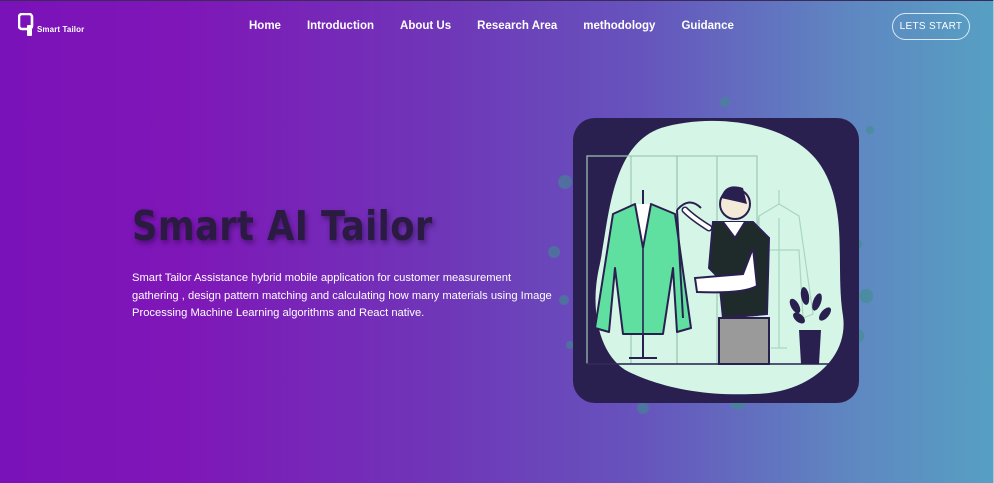 The image size is (994, 483). What do you see at coordinates (61, 29) in the screenshot?
I see `brand-name: Smart Tailor` at bounding box center [61, 29].